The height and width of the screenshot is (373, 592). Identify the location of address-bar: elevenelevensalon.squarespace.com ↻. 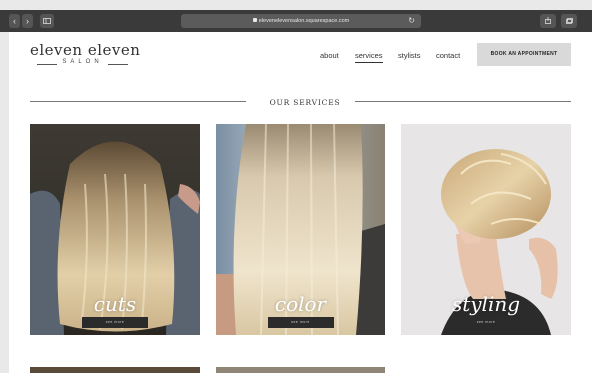
(301, 21).